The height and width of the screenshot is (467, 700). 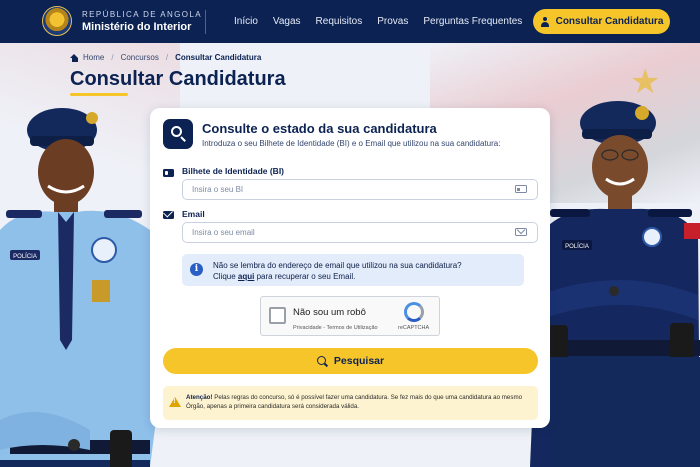 What do you see at coordinates (93, 57) in the screenshot?
I see `breadcrumb-home: Home` at bounding box center [93, 57].